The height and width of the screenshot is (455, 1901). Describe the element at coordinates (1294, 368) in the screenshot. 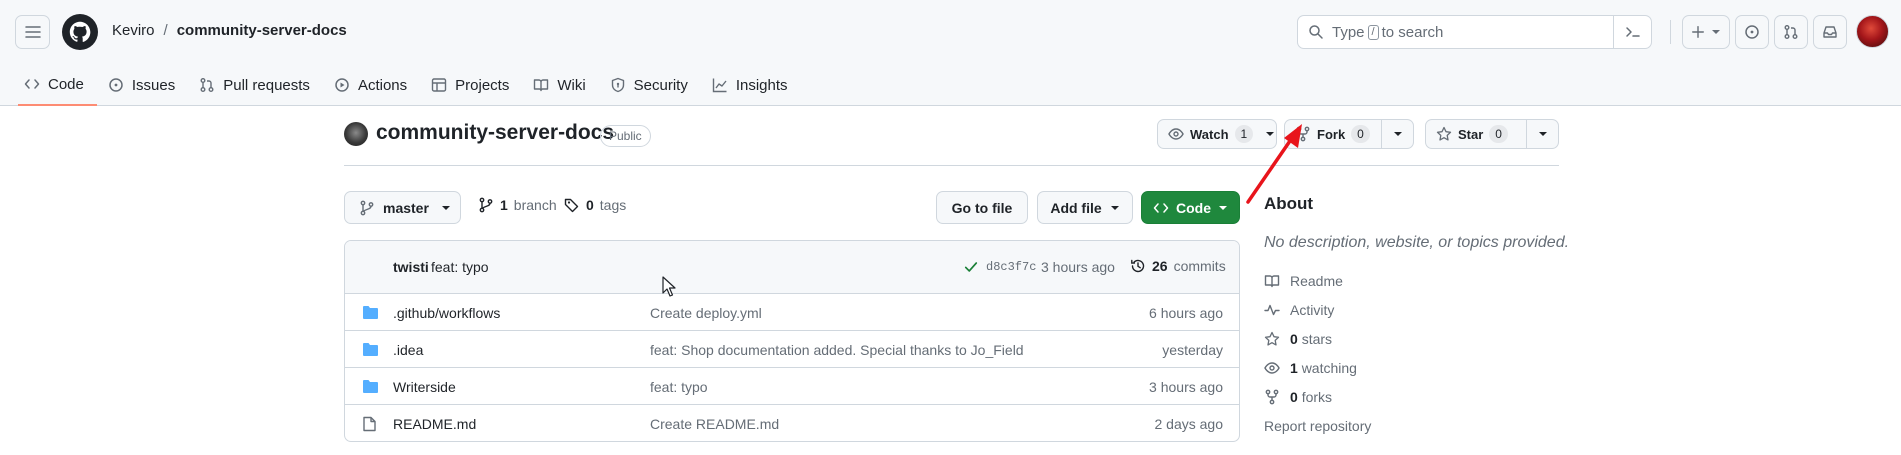

I see `watching-count: 1` at that location.